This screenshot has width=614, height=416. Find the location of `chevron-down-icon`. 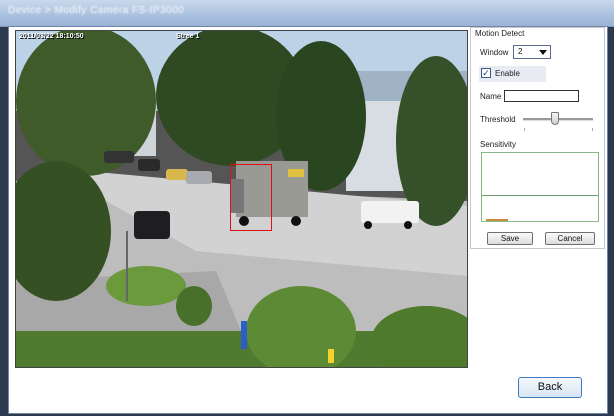

chevron-down-icon is located at coordinates (543, 52).